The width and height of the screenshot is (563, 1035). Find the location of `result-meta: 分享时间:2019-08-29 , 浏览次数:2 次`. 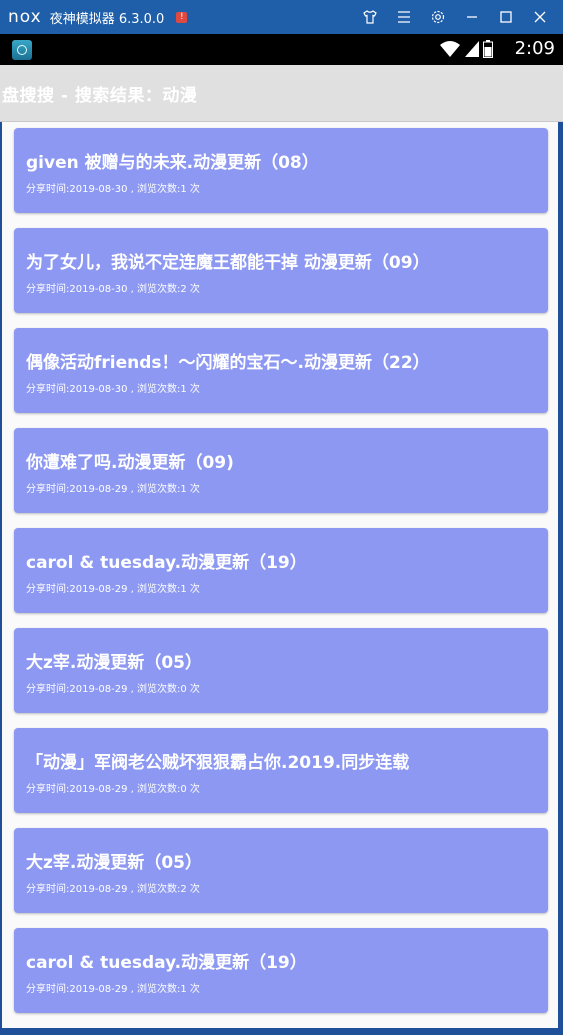

result-meta: 分享时间:2019-08-29 , 浏览次数:2 次 is located at coordinates (113, 889).